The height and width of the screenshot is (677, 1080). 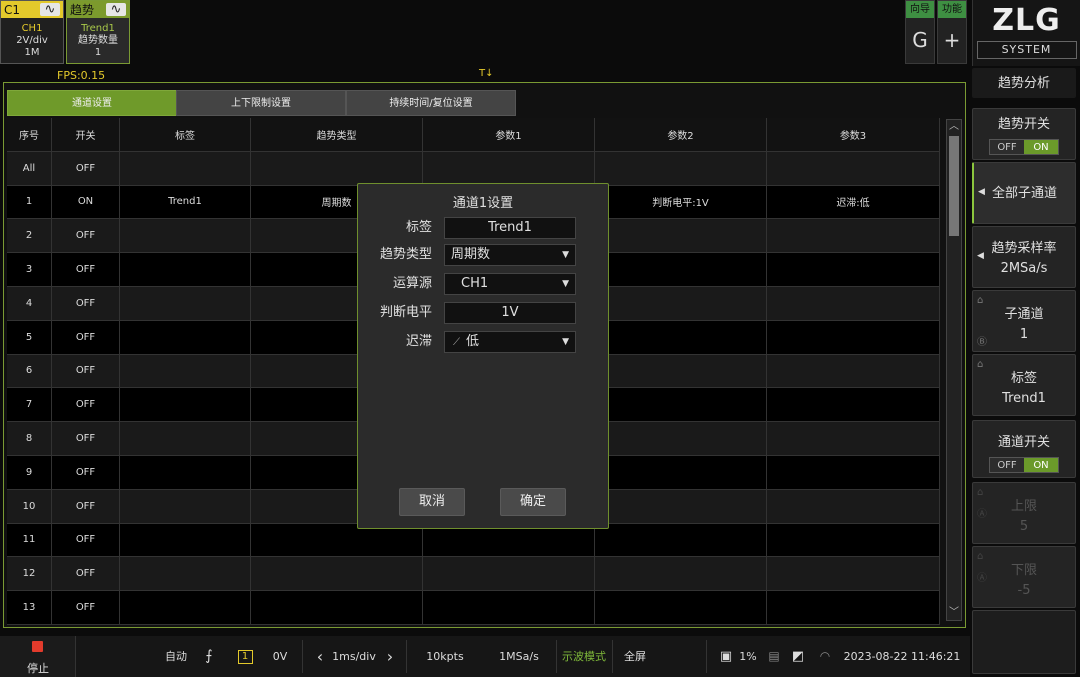 What do you see at coordinates (584, 656) in the screenshot?
I see `display-mode: 示波模式` at bounding box center [584, 656].